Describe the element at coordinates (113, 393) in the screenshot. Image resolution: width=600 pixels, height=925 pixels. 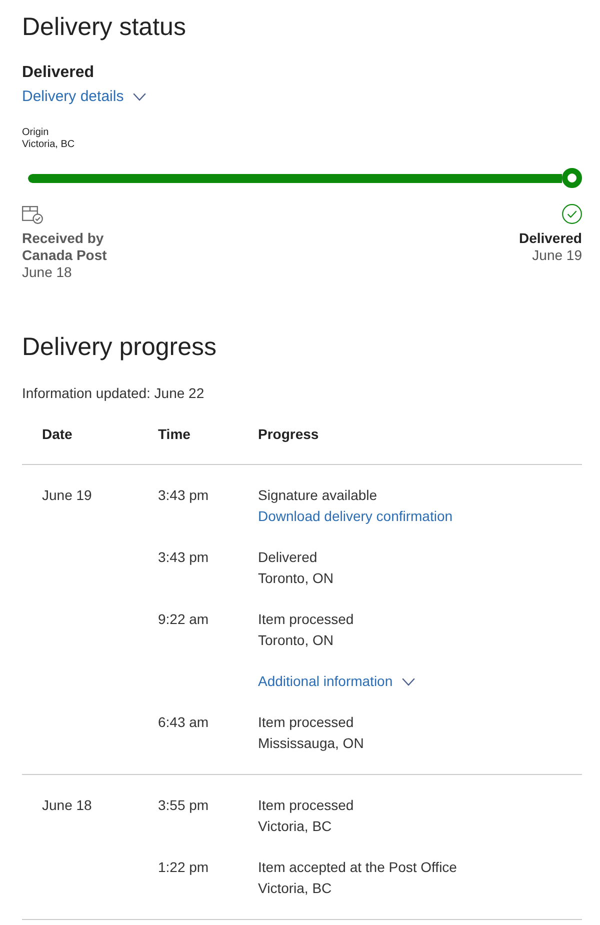
I see `updated-note: Information updated: June 22` at that location.